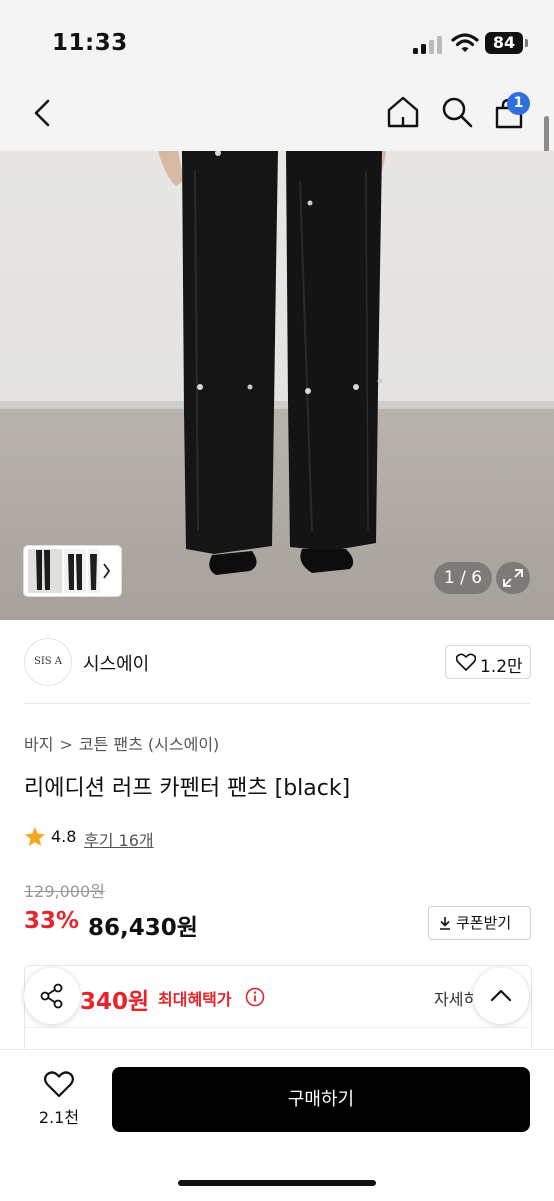  I want to click on image-thumbnail-strip, so click(72, 571).